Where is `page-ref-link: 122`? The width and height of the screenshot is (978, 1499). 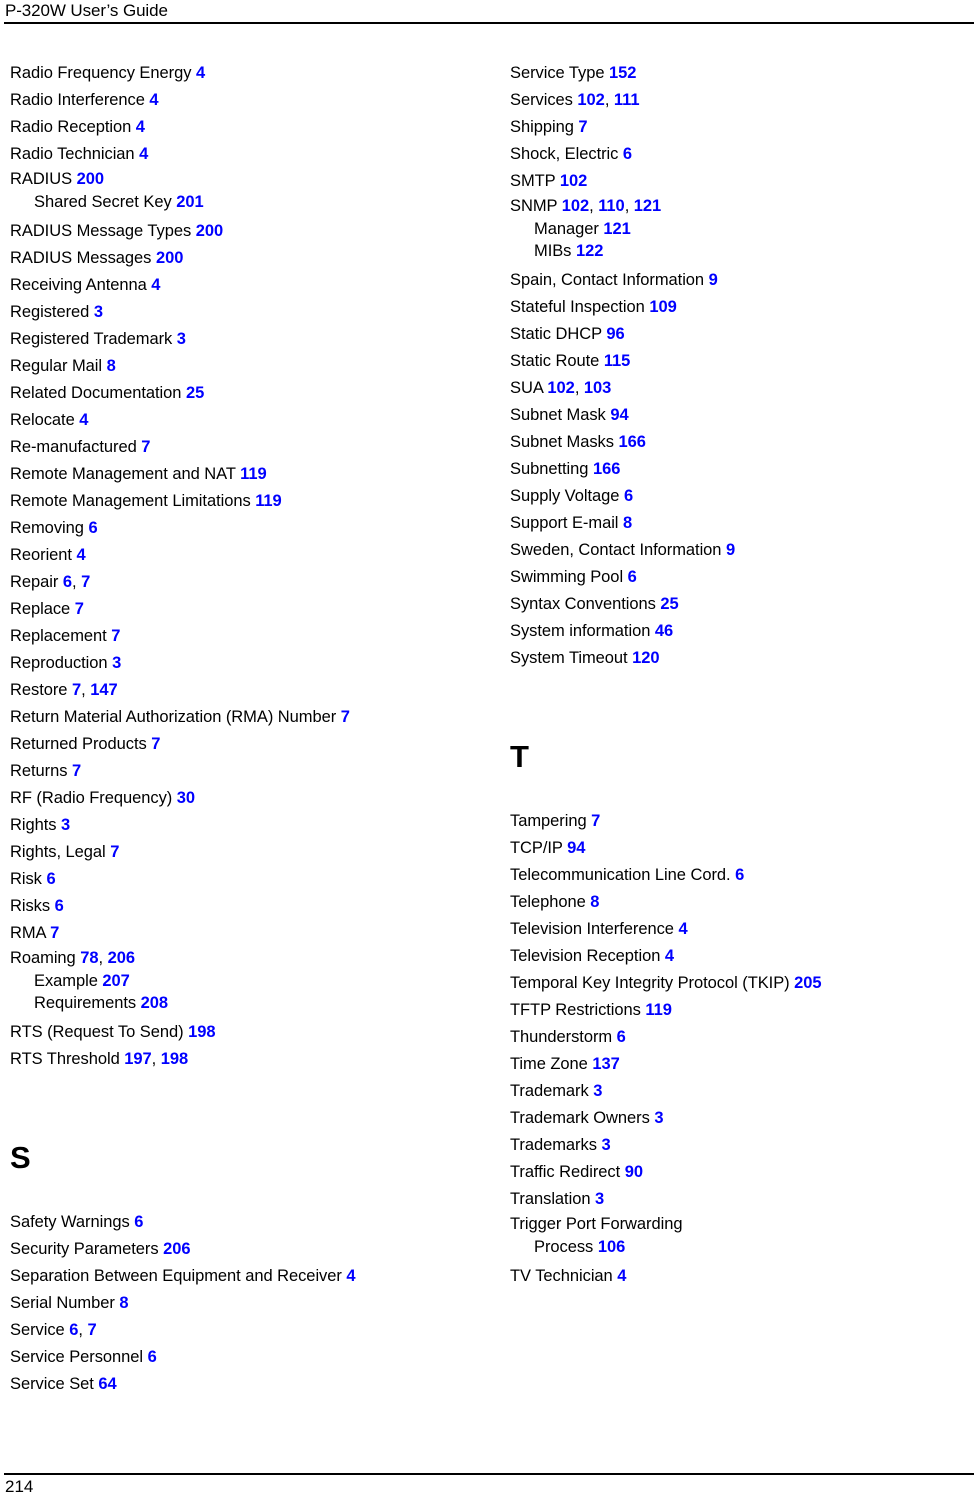 page-ref-link: 122 is located at coordinates (589, 251).